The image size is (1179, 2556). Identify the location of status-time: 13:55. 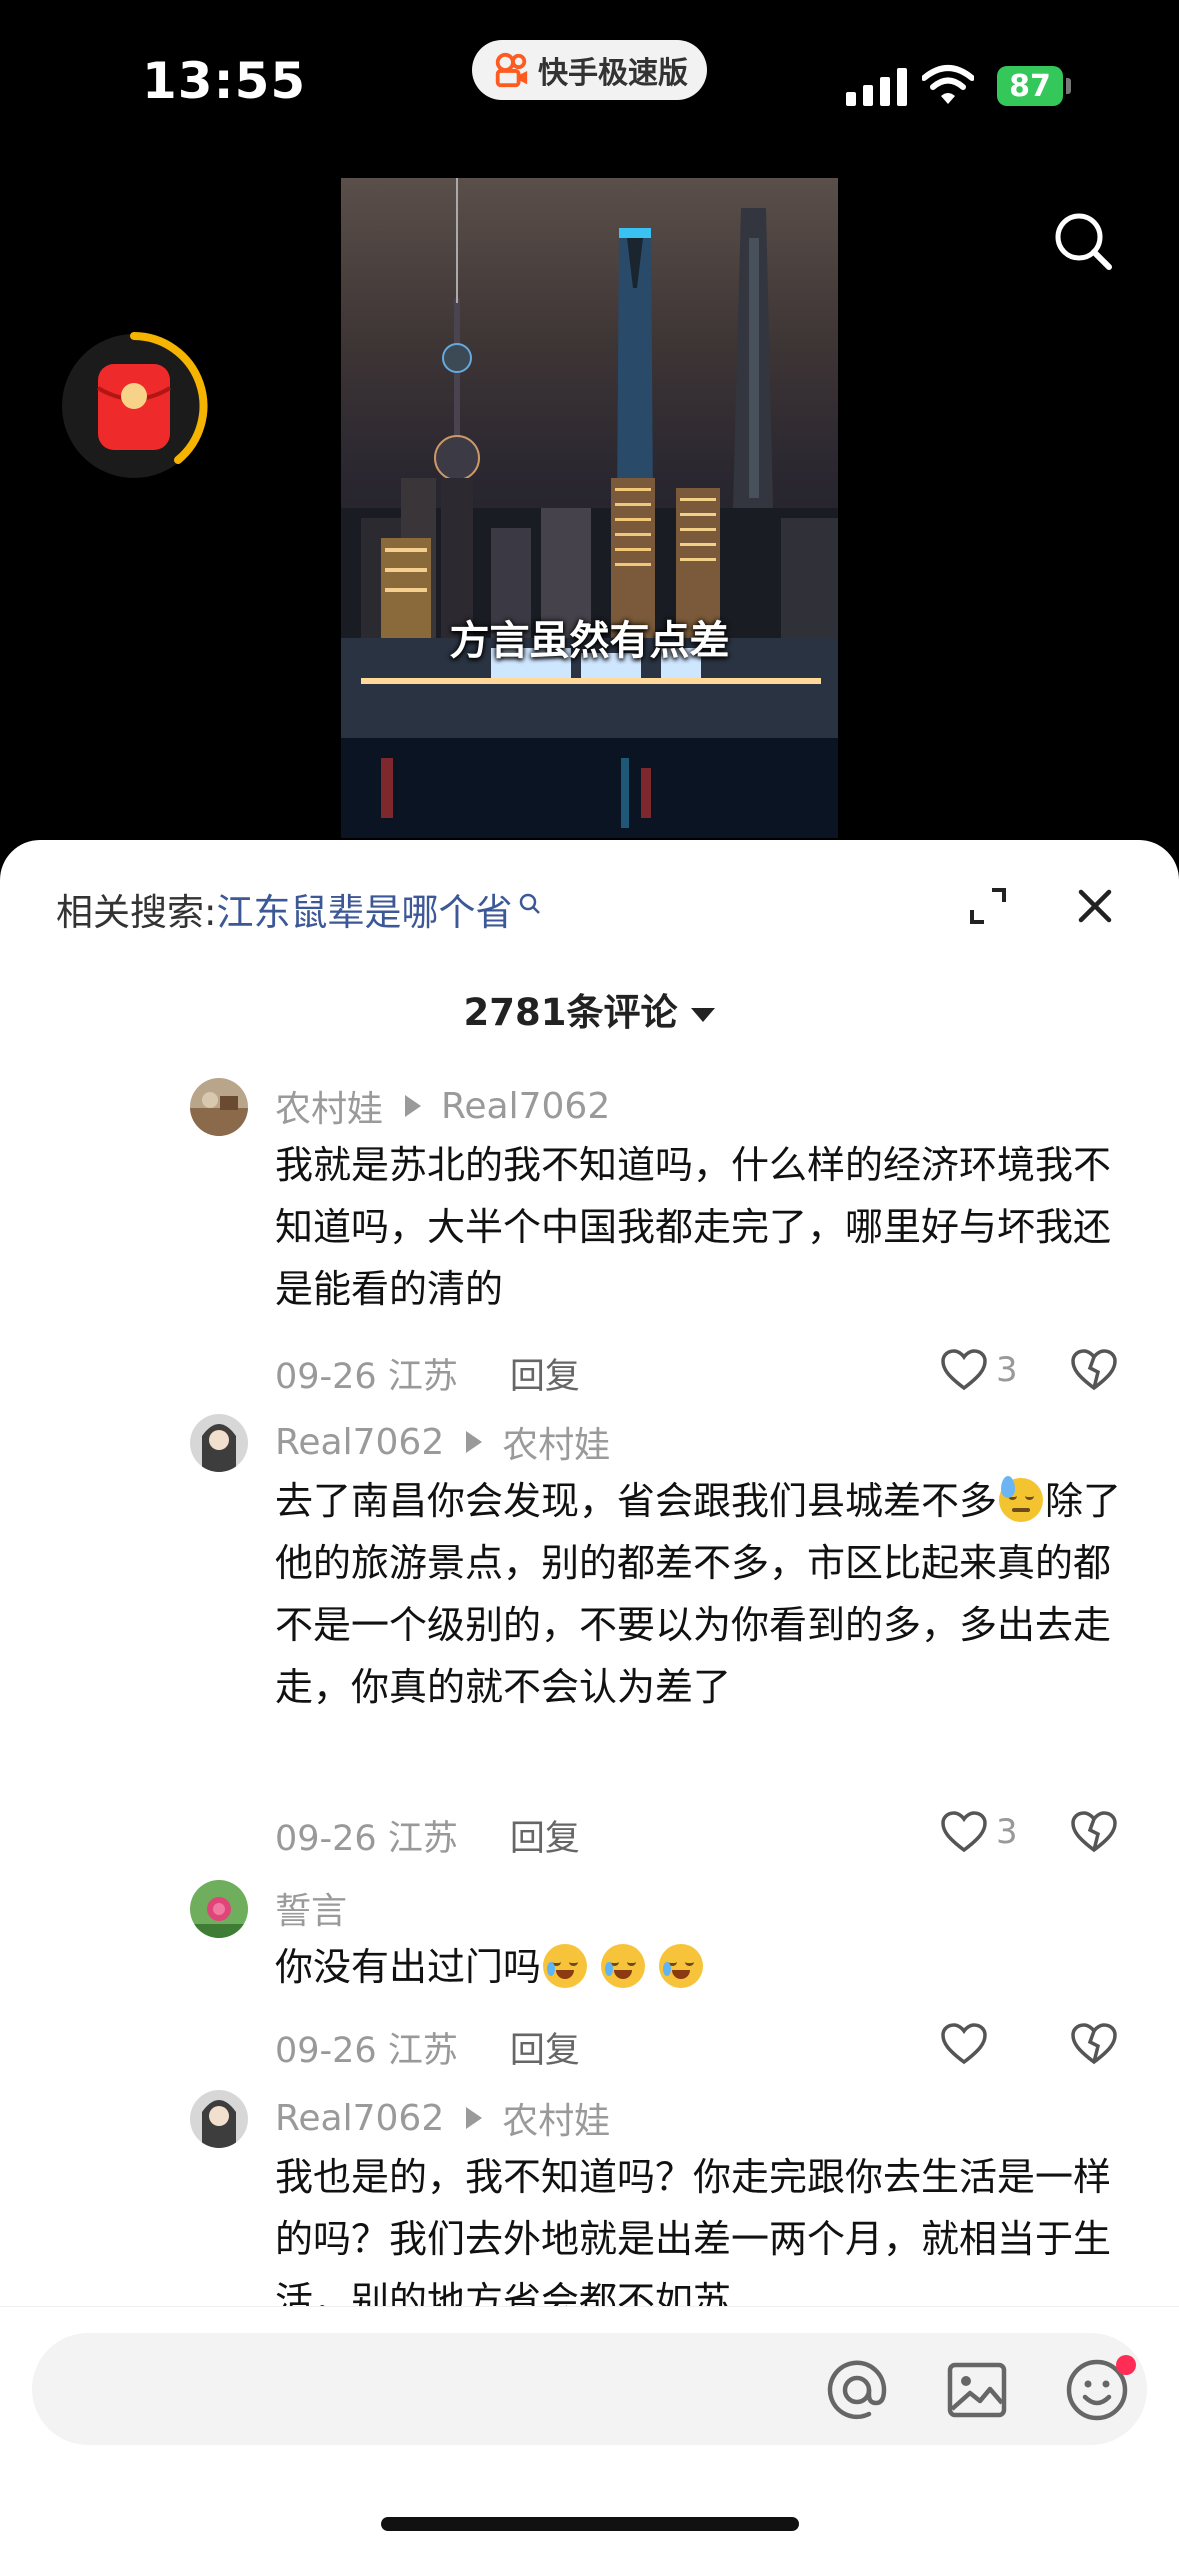
(224, 81).